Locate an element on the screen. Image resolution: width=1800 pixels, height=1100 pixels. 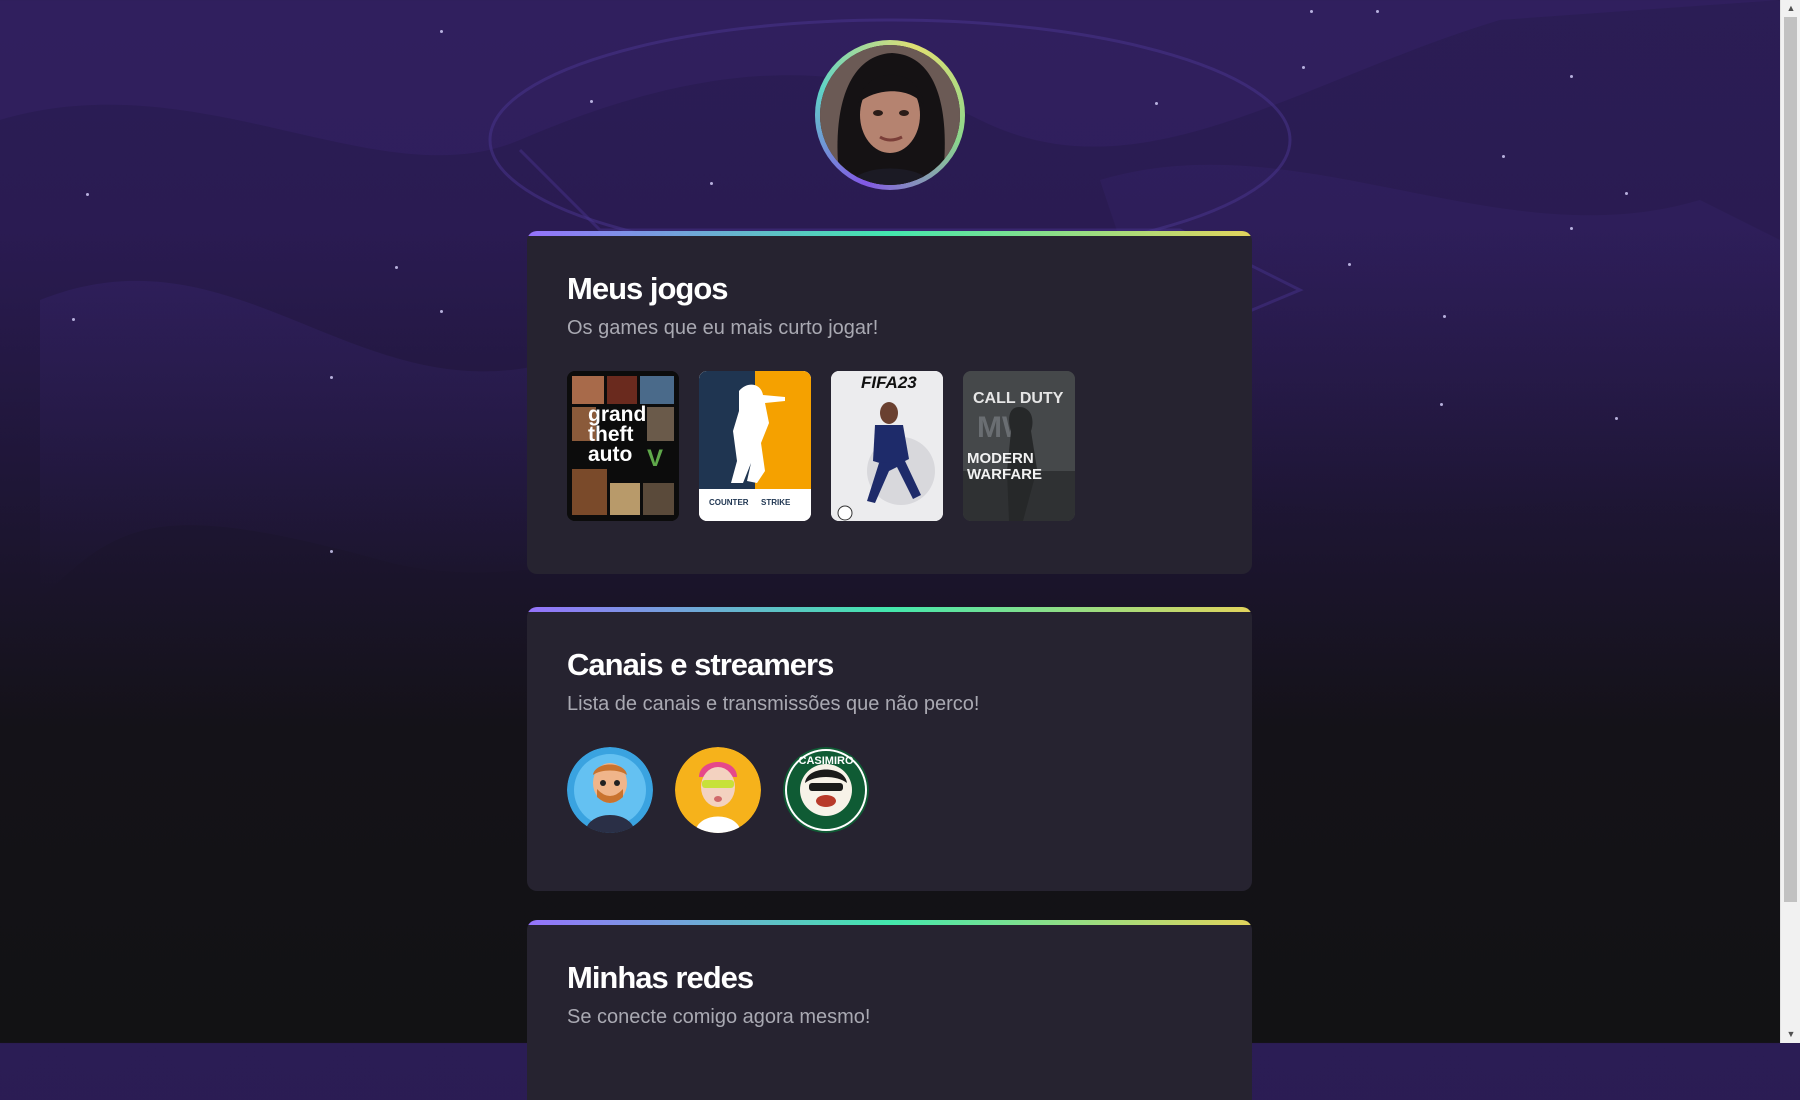
svg-text: WARFARE is located at coordinates (1004, 474).